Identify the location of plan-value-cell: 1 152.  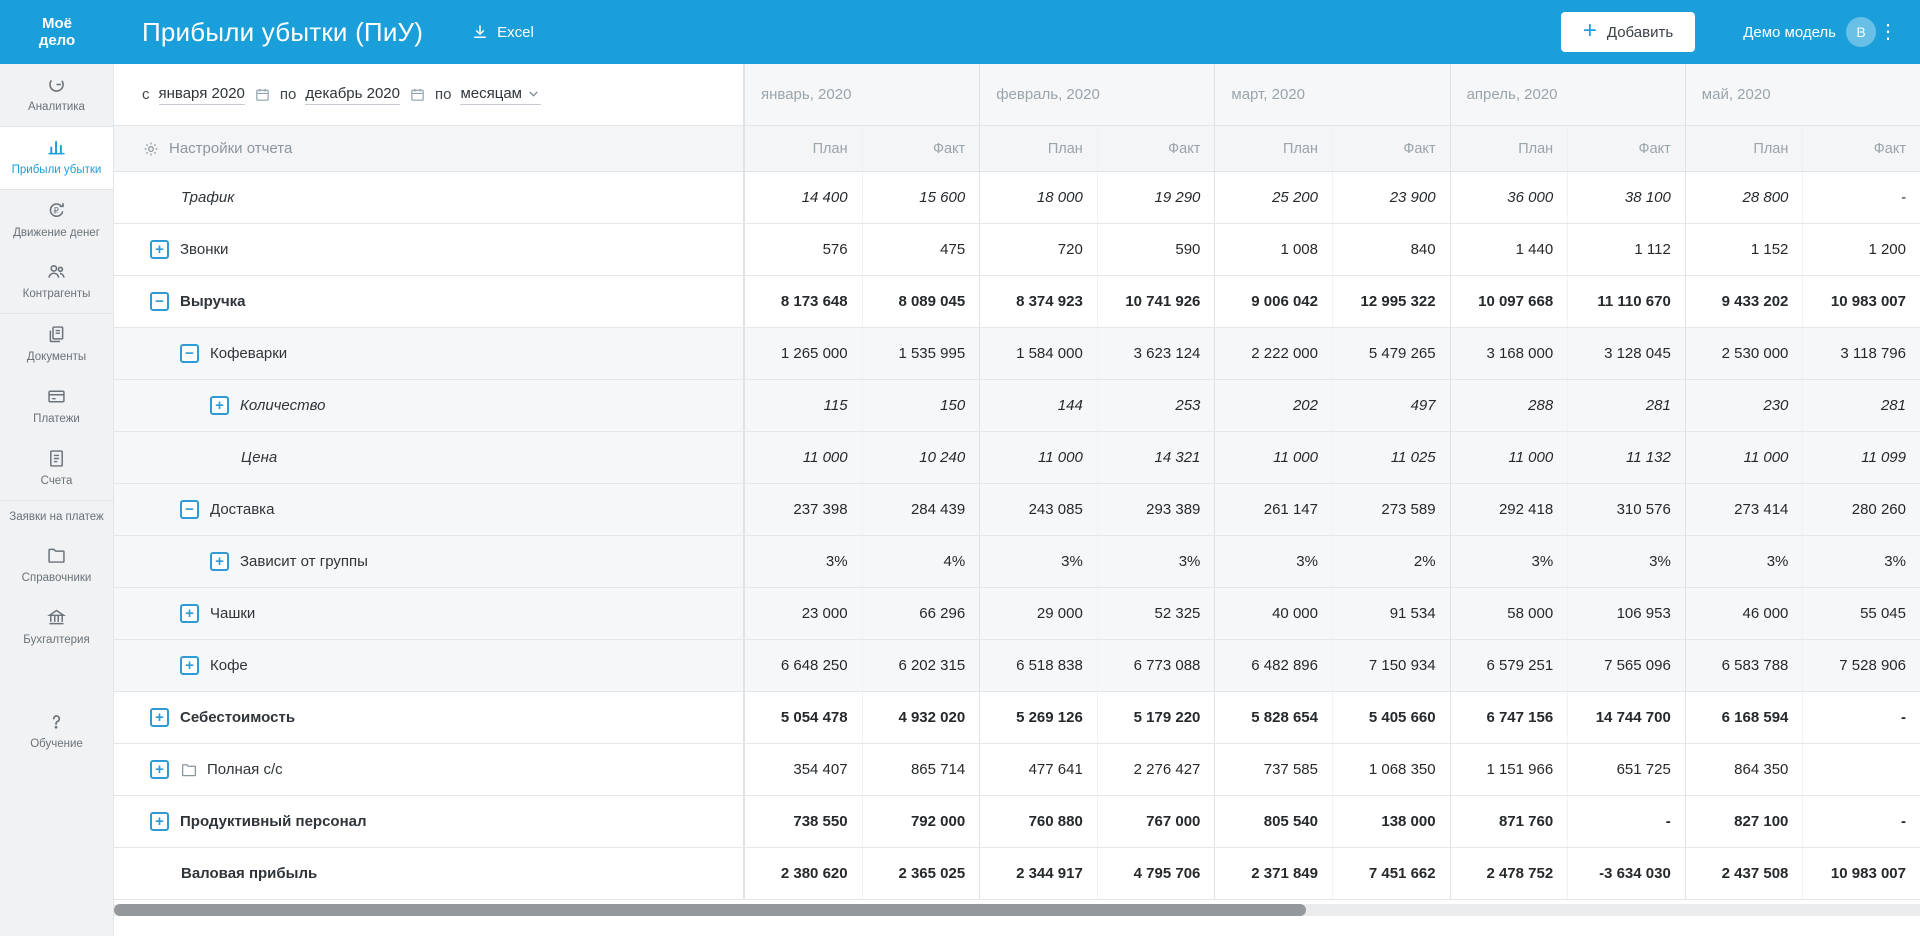
(1743, 249).